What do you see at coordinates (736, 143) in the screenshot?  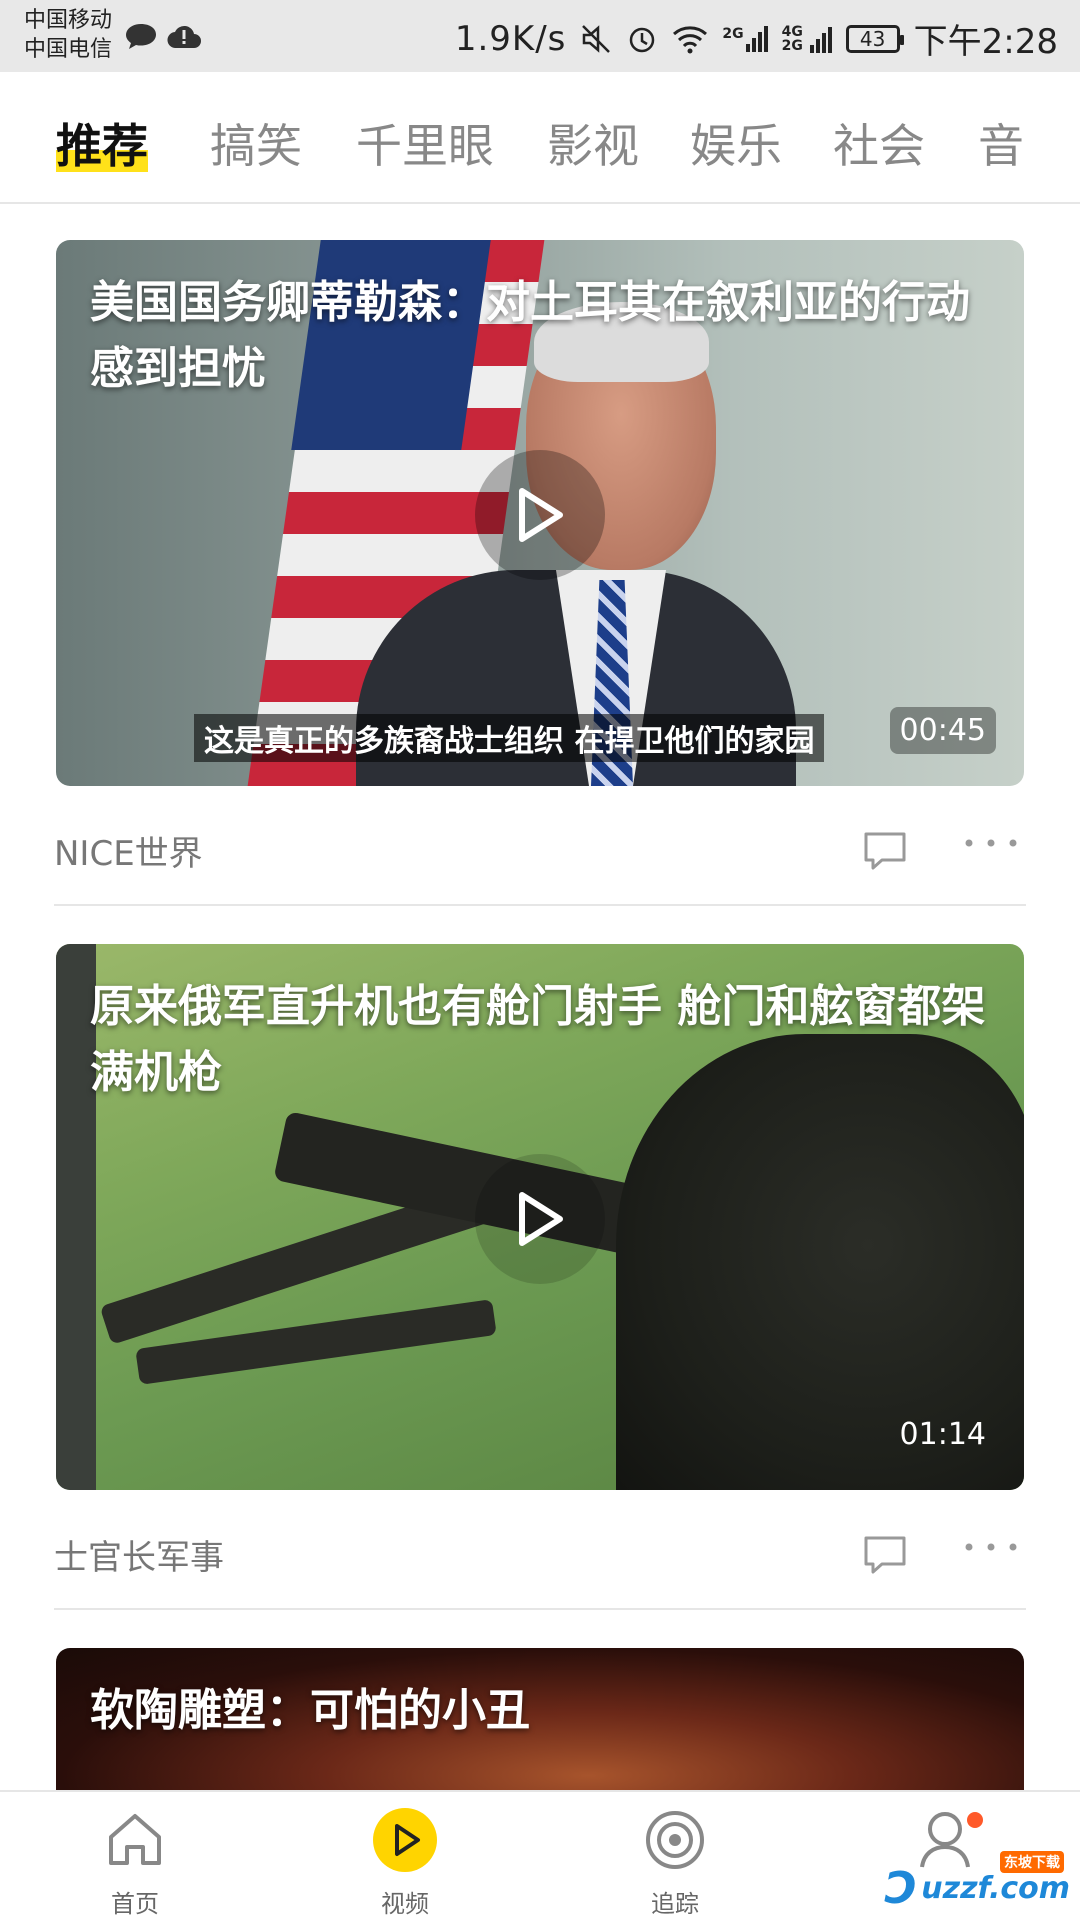 I see `tab-entertainment: 娱乐` at bounding box center [736, 143].